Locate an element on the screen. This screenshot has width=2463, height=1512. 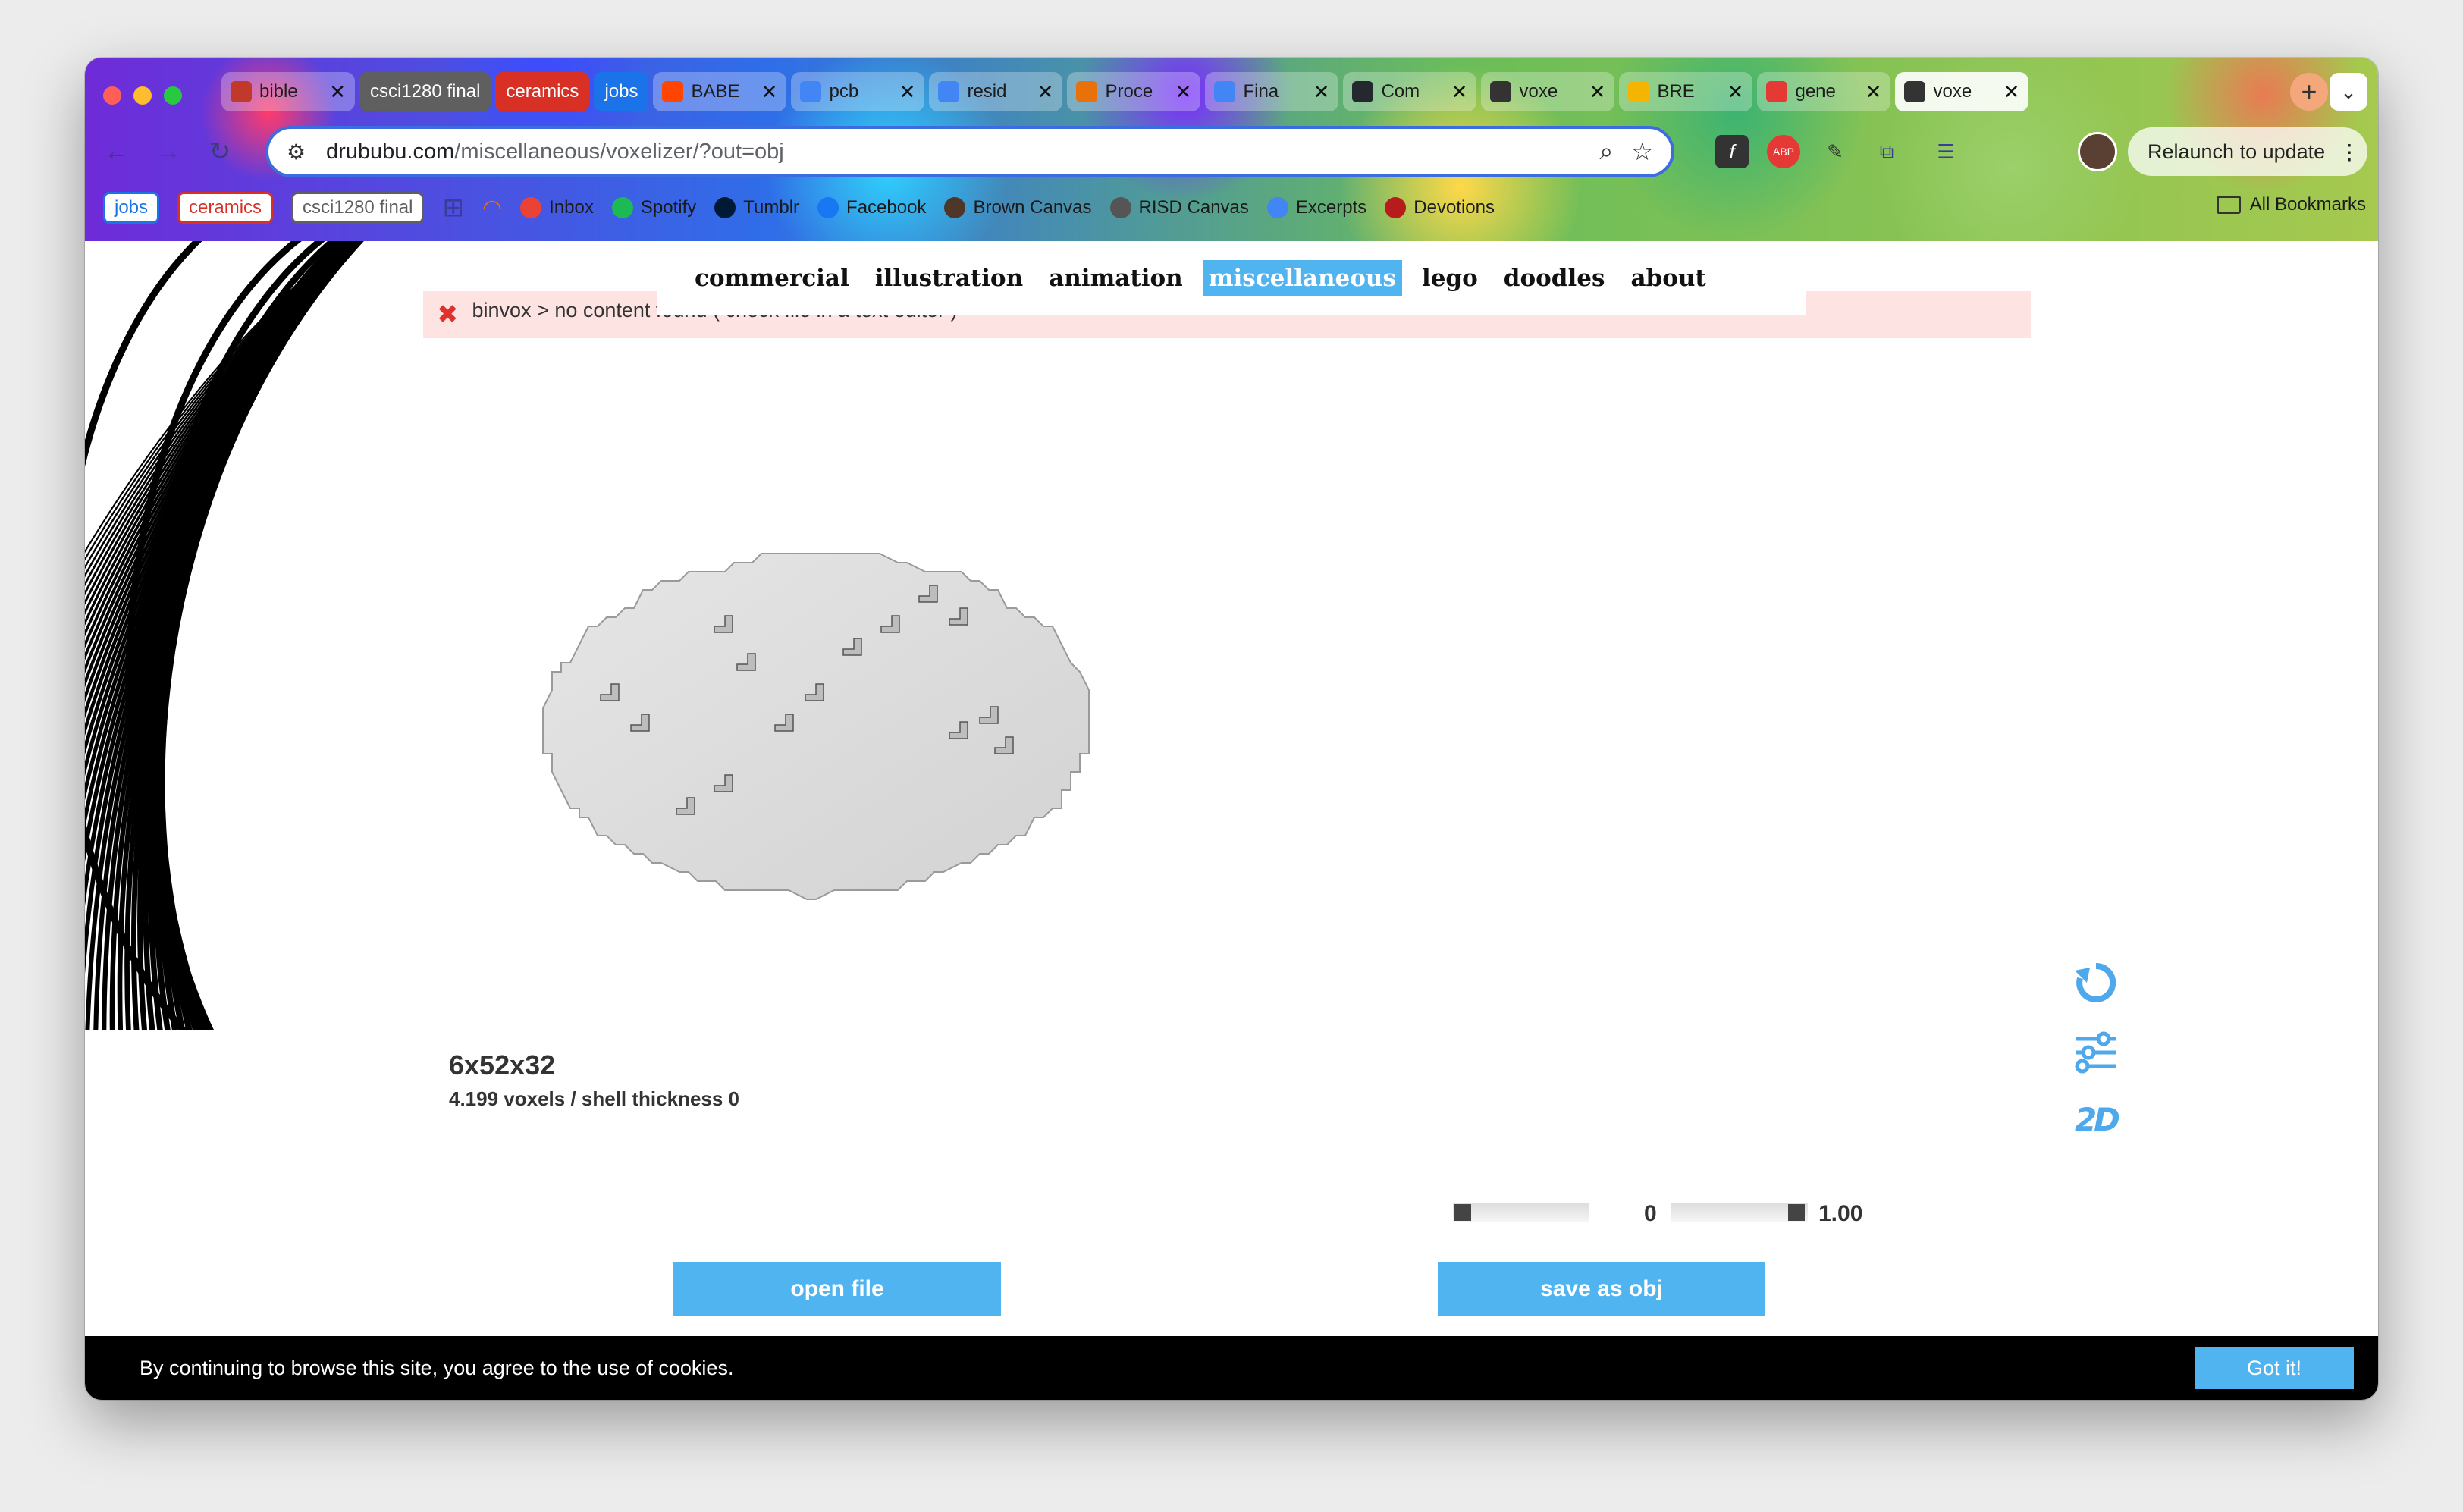
cookie-accept-button: Got it! is located at coordinates (2274, 1368).